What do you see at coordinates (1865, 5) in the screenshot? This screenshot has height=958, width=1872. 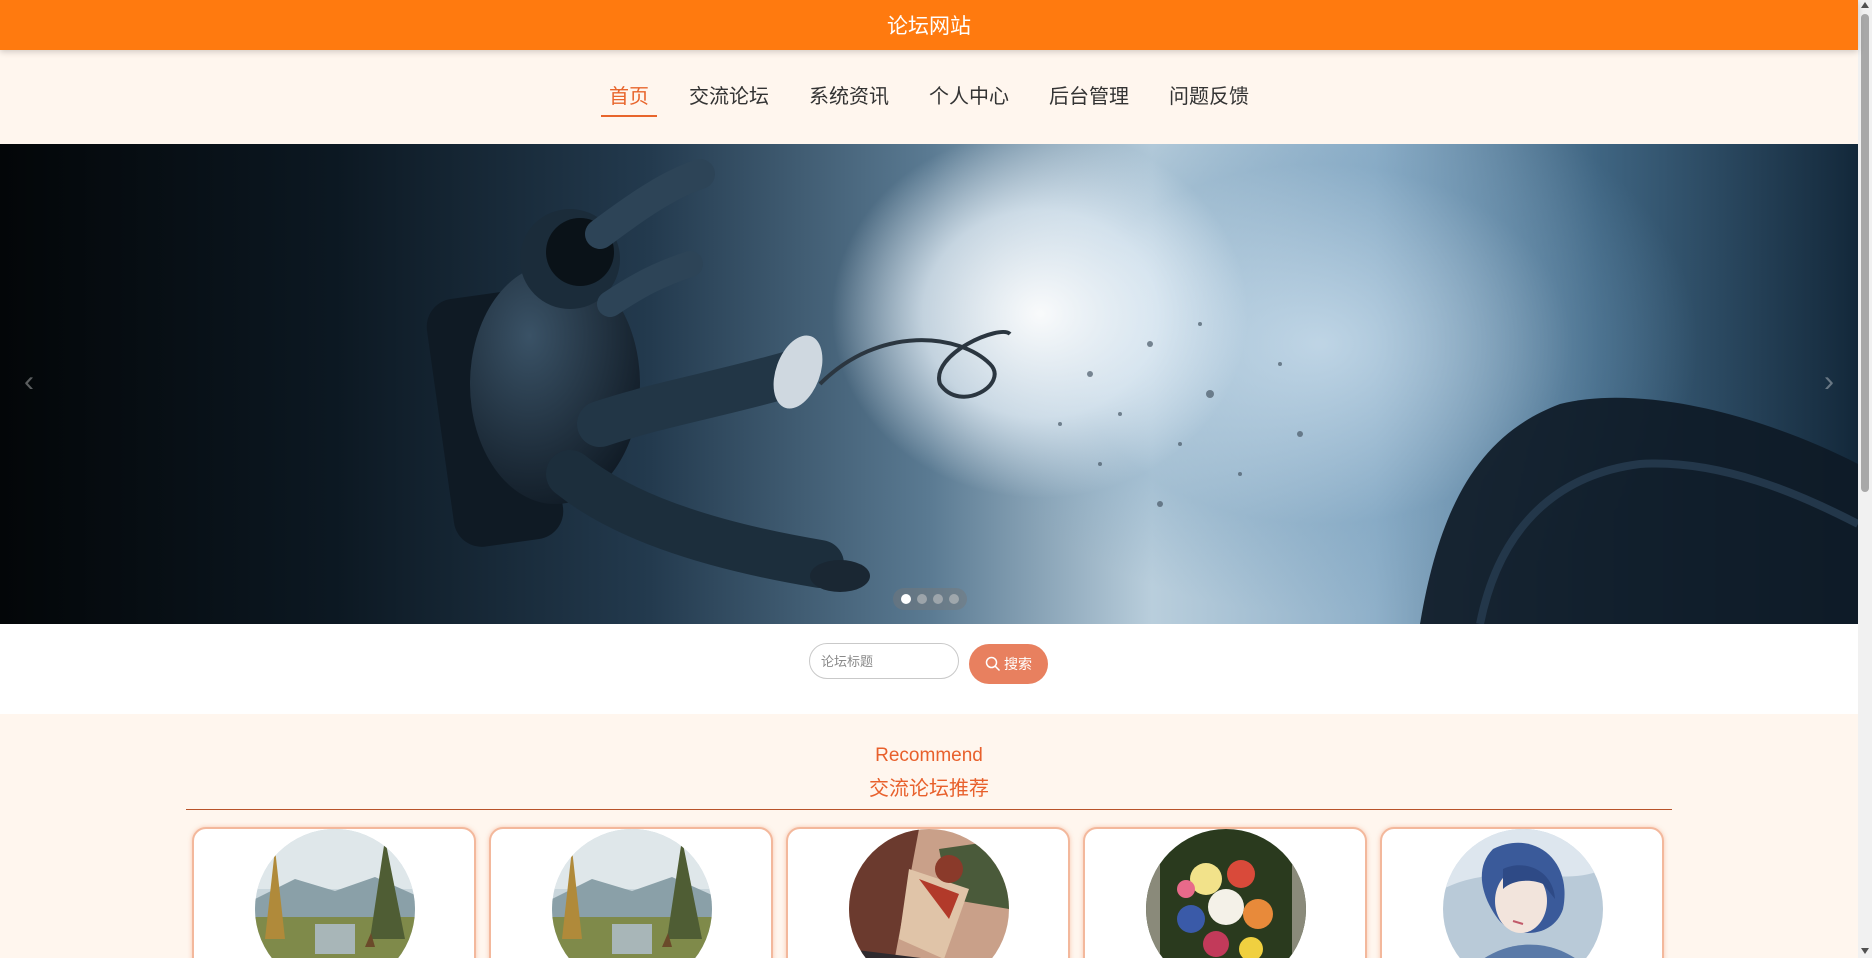 I see `scroll-up-arrow-icon` at bounding box center [1865, 5].